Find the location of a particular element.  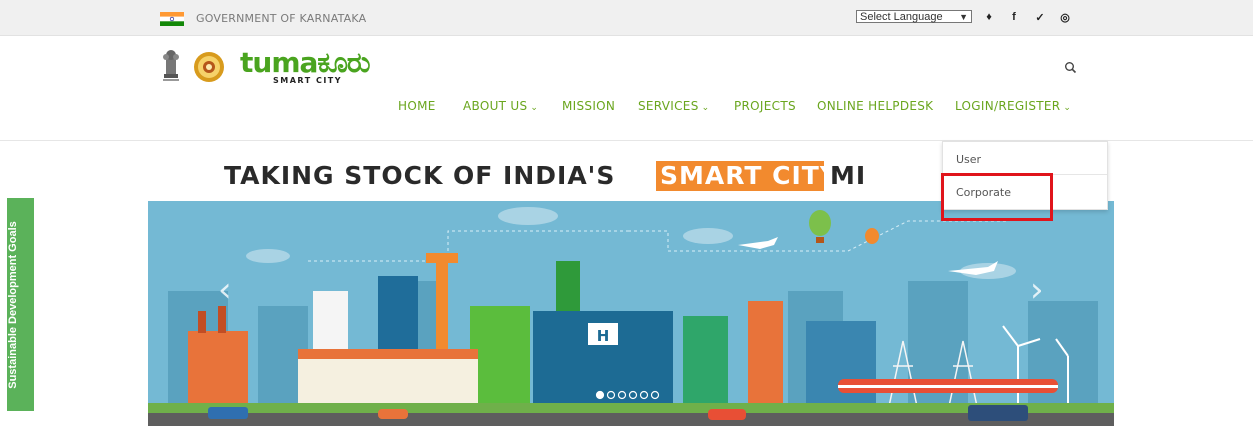

tumakuru-smart-city-logo: tumaಕೂರು SMART CITY is located at coordinates (320, 67).